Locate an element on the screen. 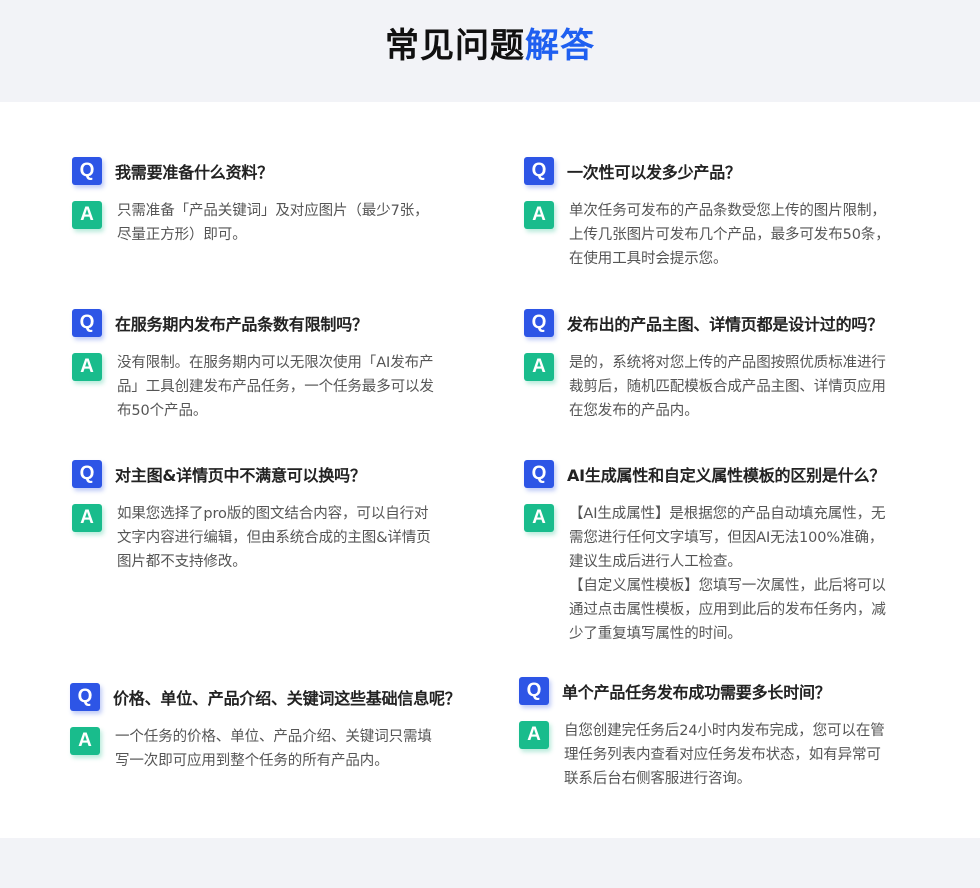 The width and height of the screenshot is (980, 888). faq-answer-line: 只需准备「产品关键词」及对应图片（最少7张， is located at coordinates (273, 211).